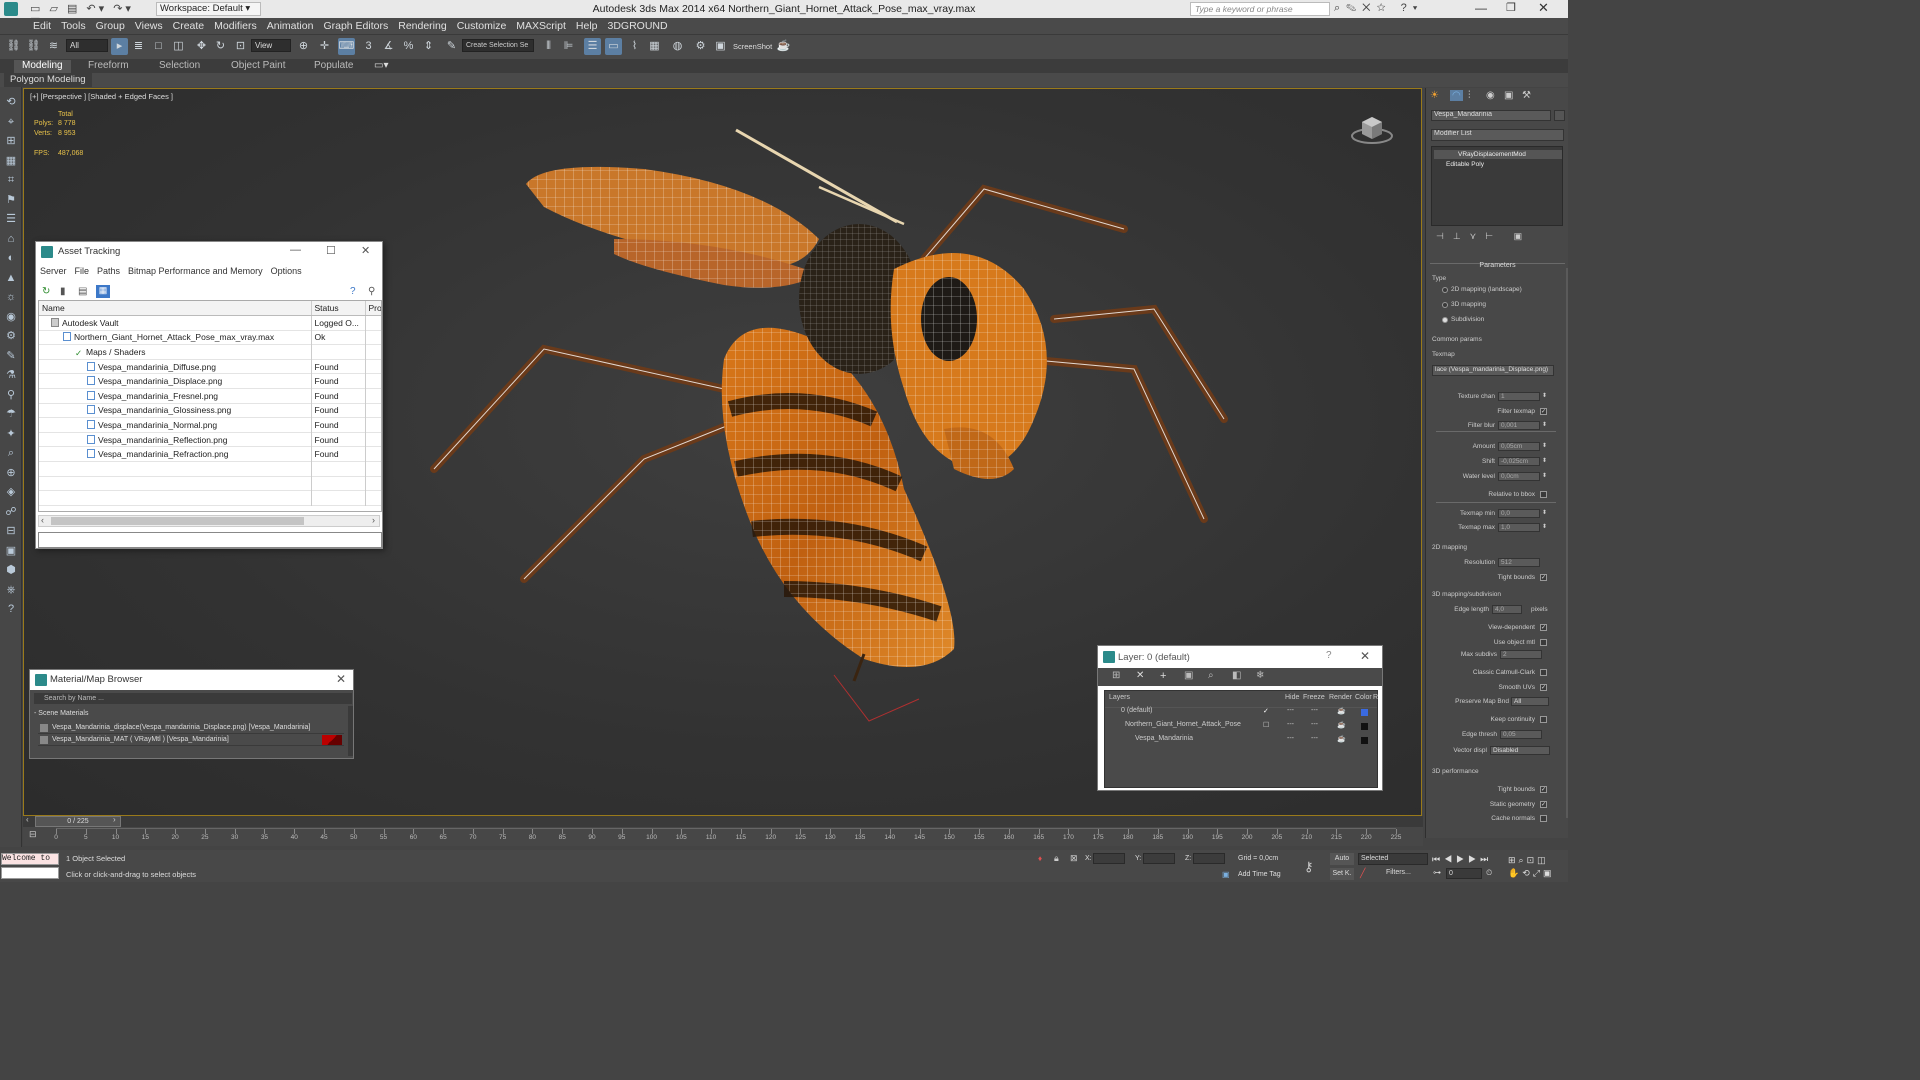 The height and width of the screenshot is (1080, 1920). Describe the element at coordinates (1481, 8) in the screenshot. I see `minimize-button: —` at that location.